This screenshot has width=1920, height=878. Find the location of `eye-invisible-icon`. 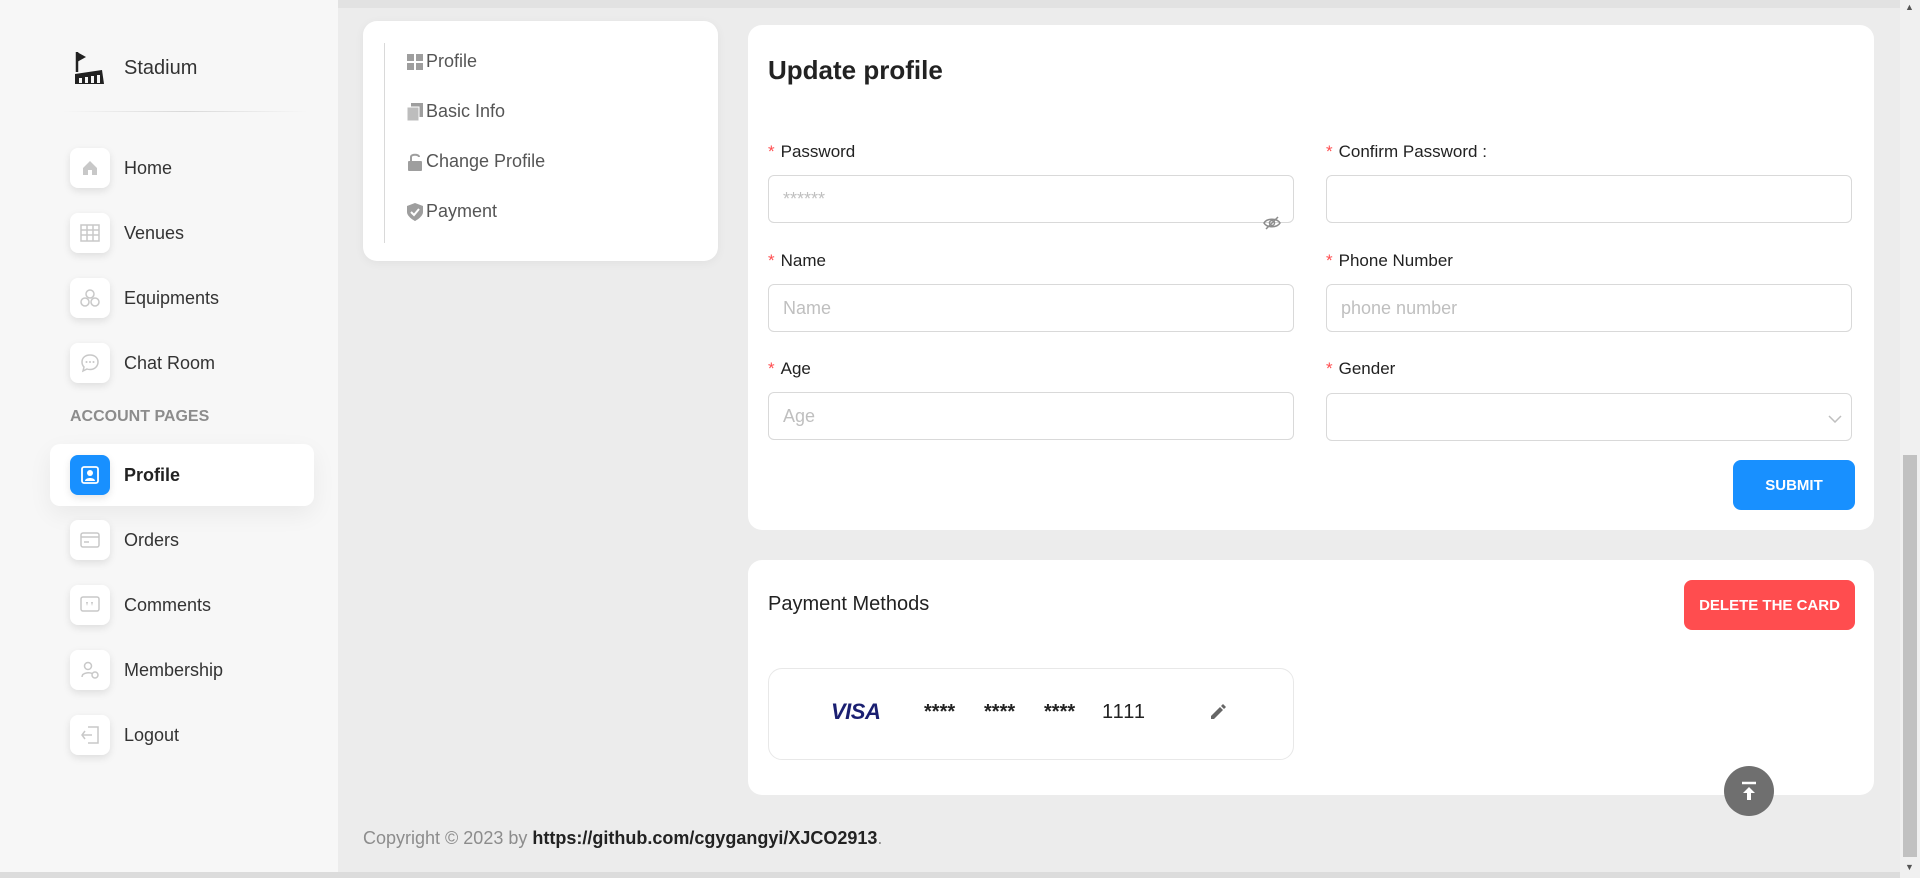

eye-invisible-icon is located at coordinates (1272, 225).